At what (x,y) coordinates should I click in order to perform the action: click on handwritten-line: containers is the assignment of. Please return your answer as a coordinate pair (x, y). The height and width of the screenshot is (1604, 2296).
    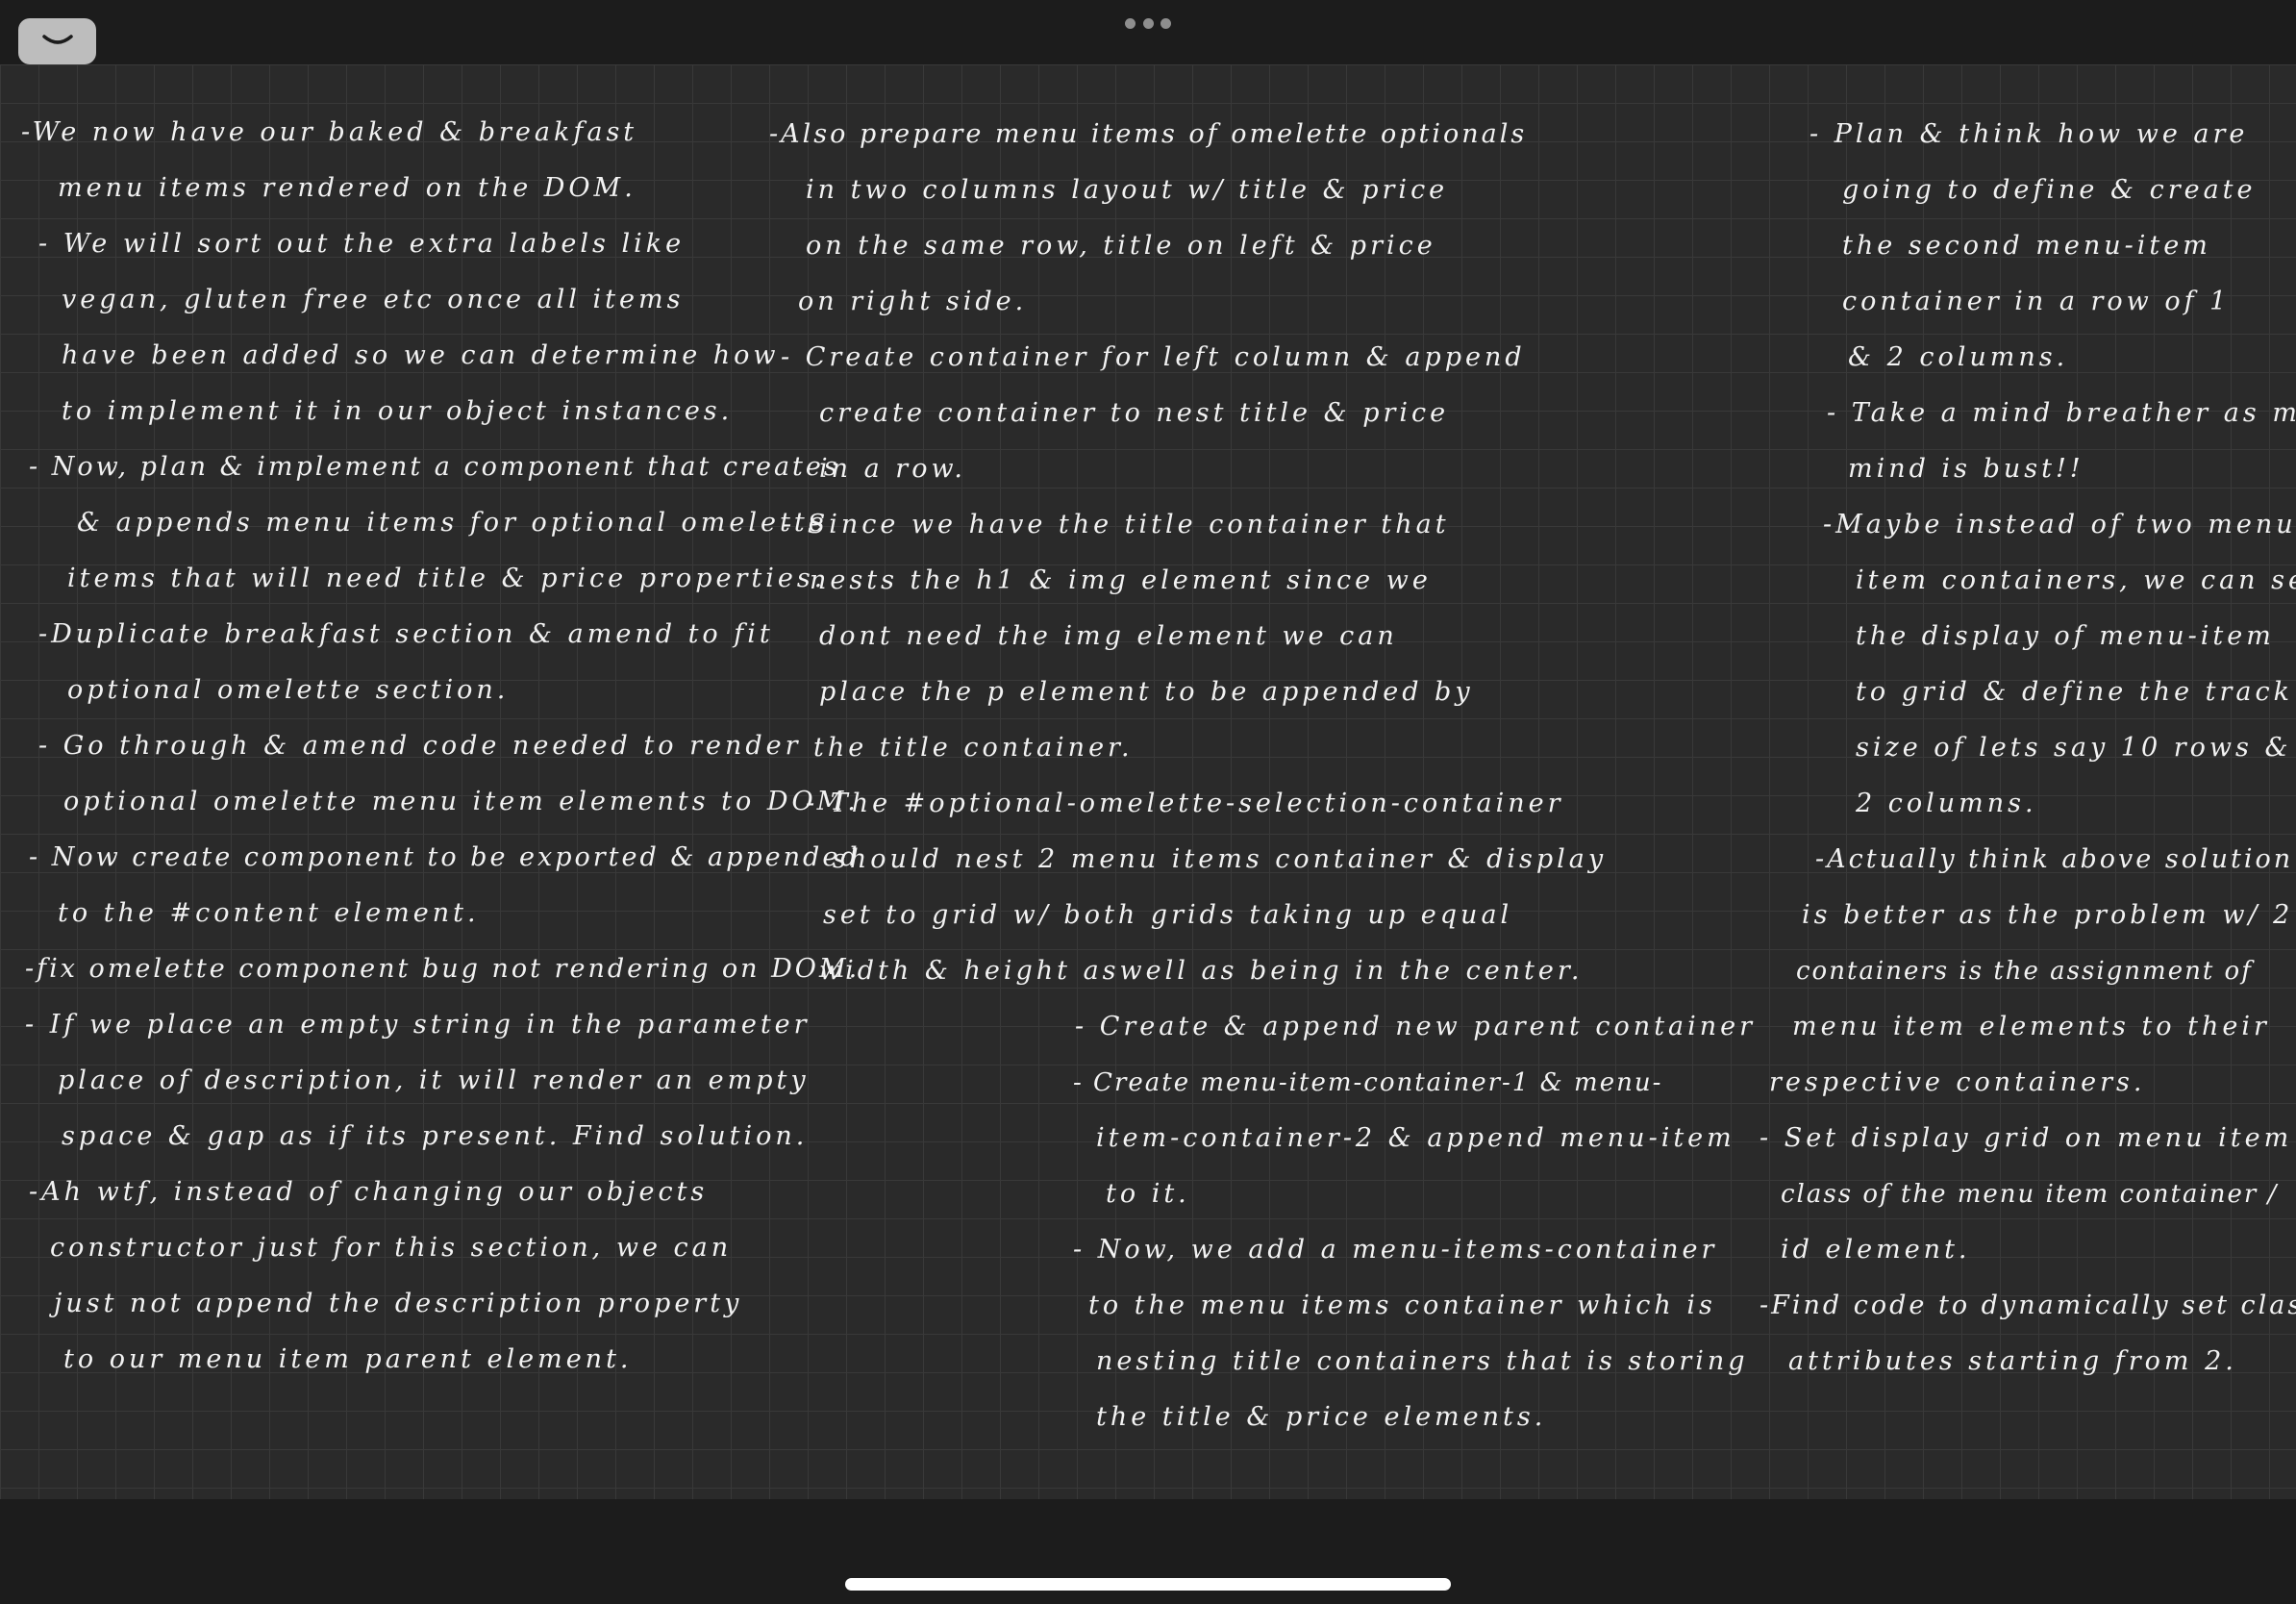
    Looking at the image, I should click on (2024, 971).